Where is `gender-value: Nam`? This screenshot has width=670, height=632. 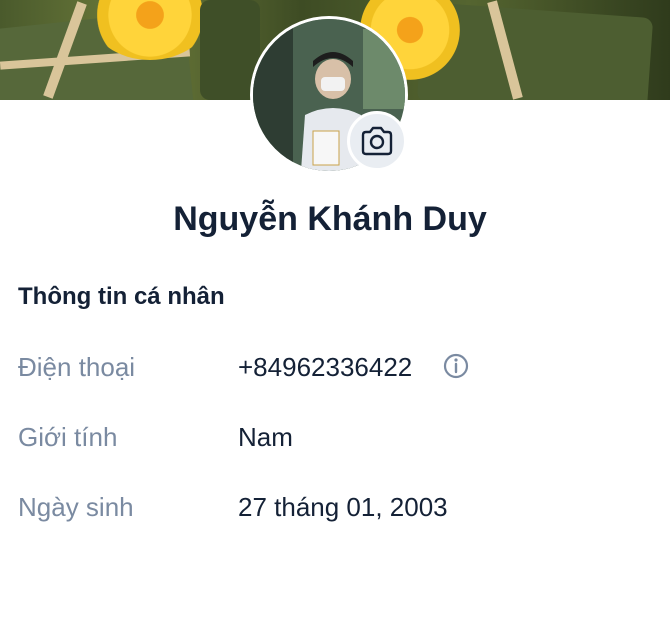
gender-value: Nam is located at coordinates (265, 437).